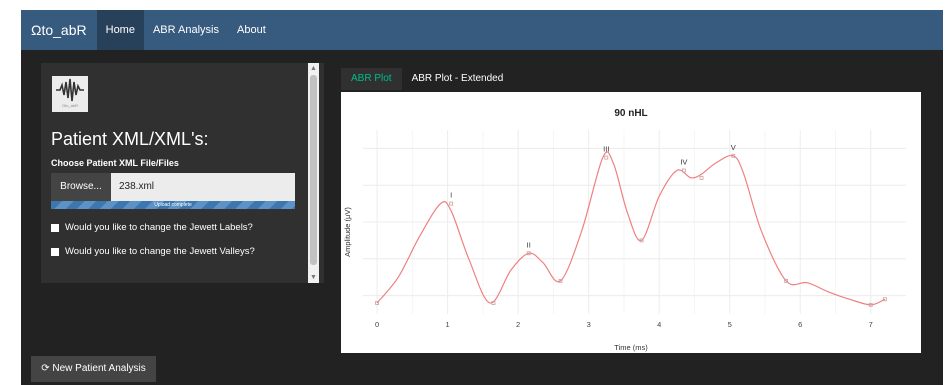 The width and height of the screenshot is (946, 385). What do you see at coordinates (518, 324) in the screenshot?
I see `x-tick-label: 2` at bounding box center [518, 324].